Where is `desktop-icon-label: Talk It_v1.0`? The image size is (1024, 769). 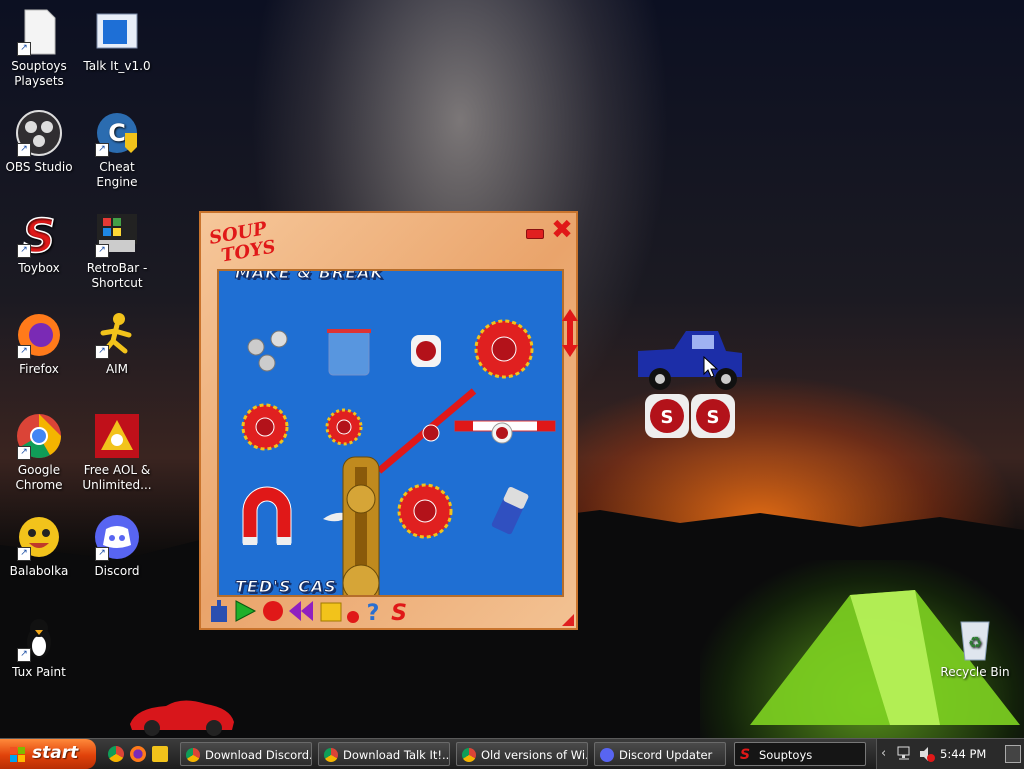 desktop-icon-label: Talk It_v1.0 is located at coordinates (117, 66).